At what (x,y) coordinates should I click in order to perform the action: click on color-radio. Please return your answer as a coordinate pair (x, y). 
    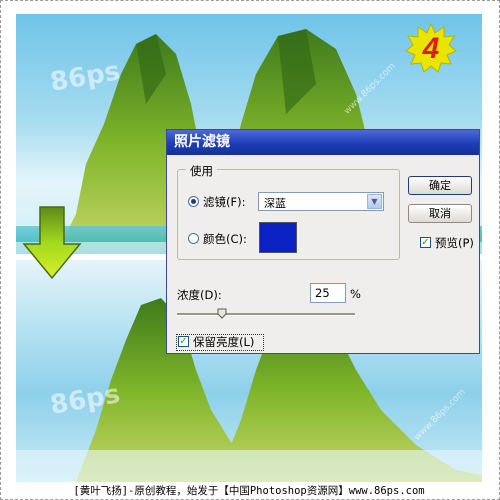
    Looking at the image, I should click on (193, 238).